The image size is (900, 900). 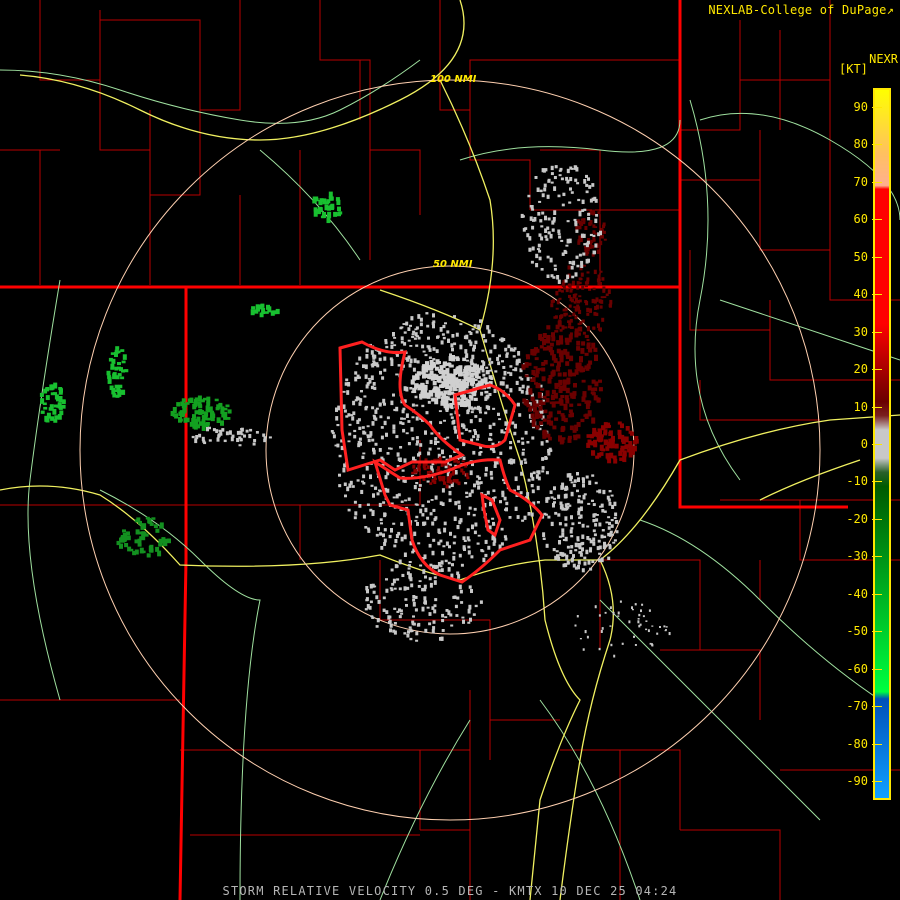 I want to click on colorbar-tick: 50, so click(x=858, y=257).